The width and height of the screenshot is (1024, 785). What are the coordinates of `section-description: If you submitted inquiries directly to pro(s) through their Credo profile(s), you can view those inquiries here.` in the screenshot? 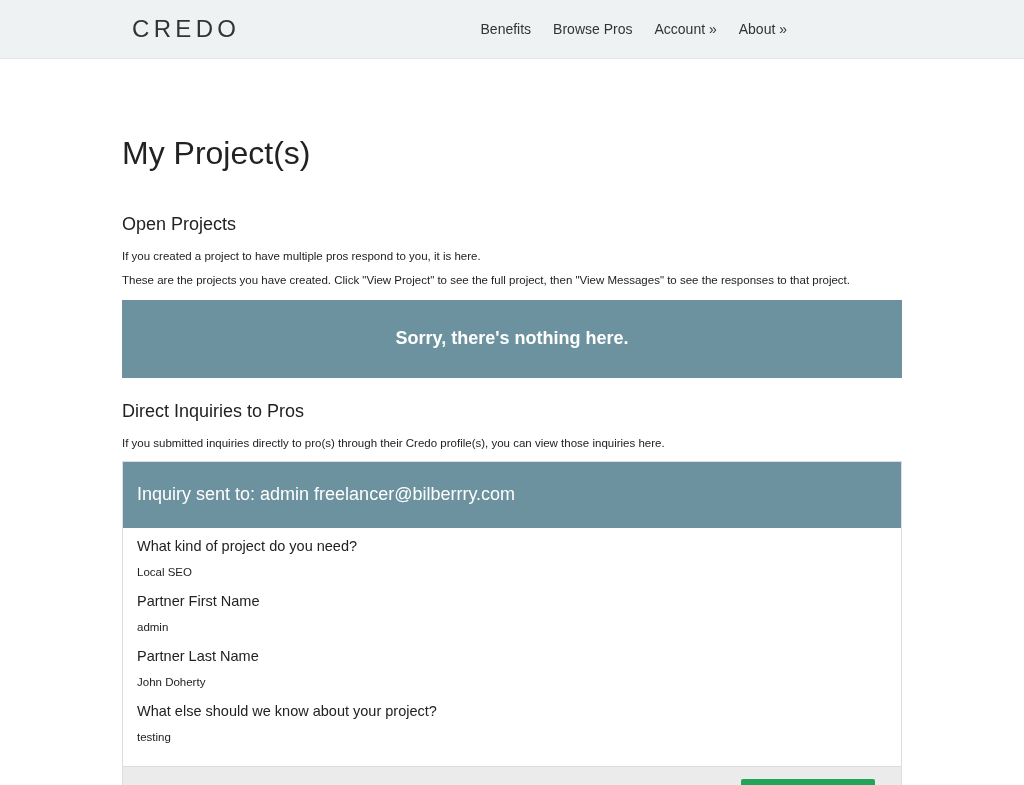 It's located at (394, 443).